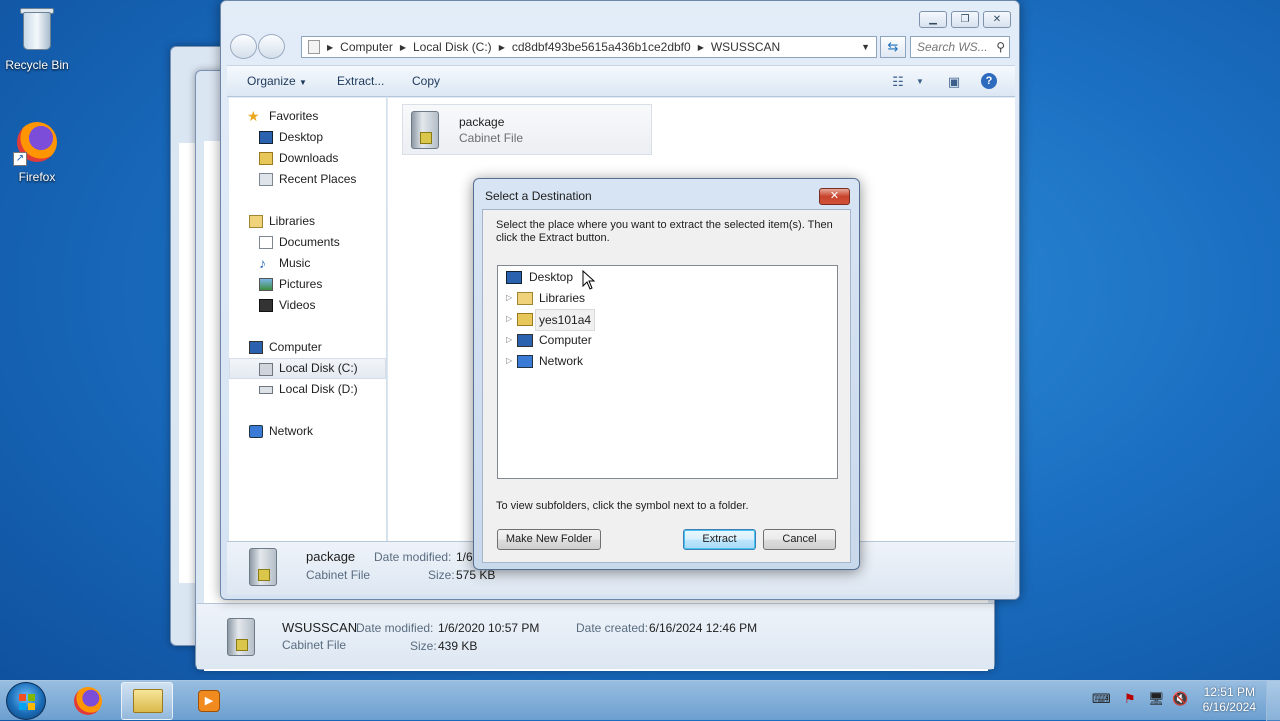 This screenshot has width=1280, height=721. I want to click on nav-local-disk-c: Local Disk (C:), so click(307, 368).